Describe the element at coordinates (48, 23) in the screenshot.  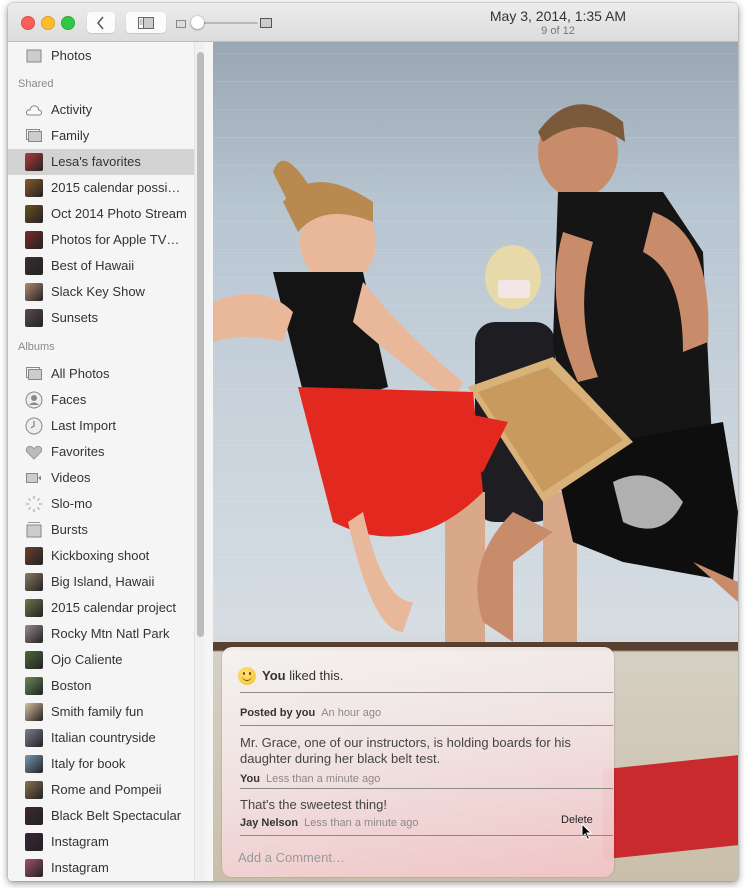
I see `minimize-window-button` at that location.